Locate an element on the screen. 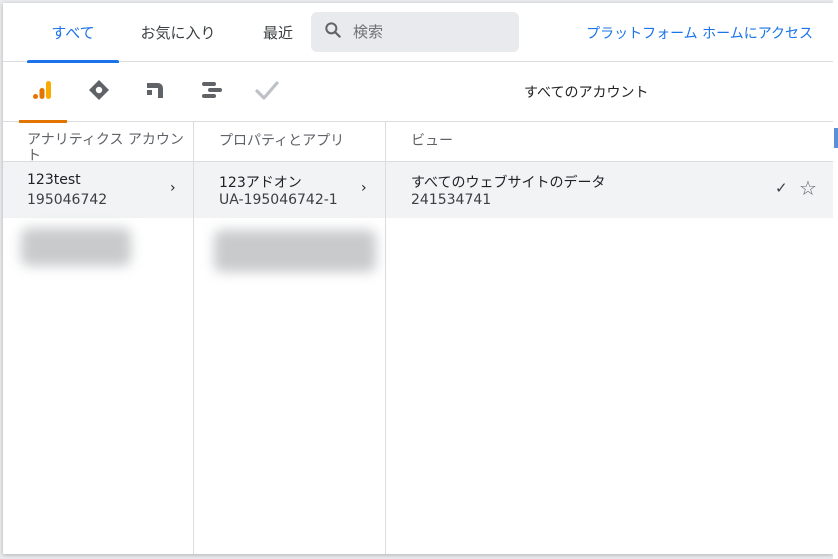  tab-all: すべて is located at coordinates (73, 33).